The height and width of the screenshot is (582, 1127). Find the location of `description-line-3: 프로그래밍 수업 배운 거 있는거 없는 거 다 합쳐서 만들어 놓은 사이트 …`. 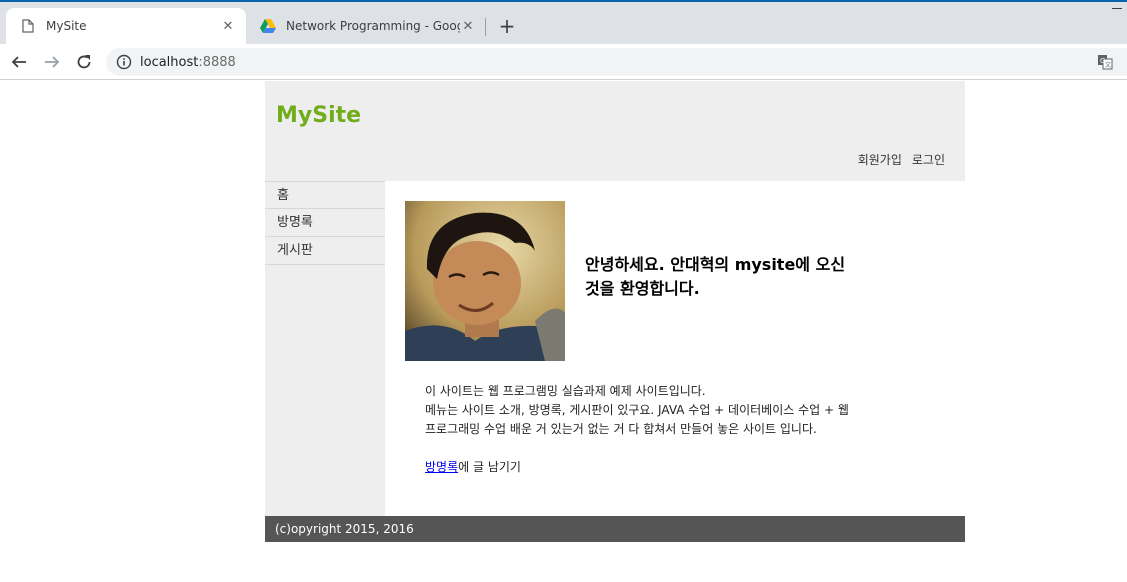

description-line-3: 프로그래밍 수업 배운 거 있는거 없는 거 다 합쳐서 만들어 놓은 사이트 … is located at coordinates (621, 429).